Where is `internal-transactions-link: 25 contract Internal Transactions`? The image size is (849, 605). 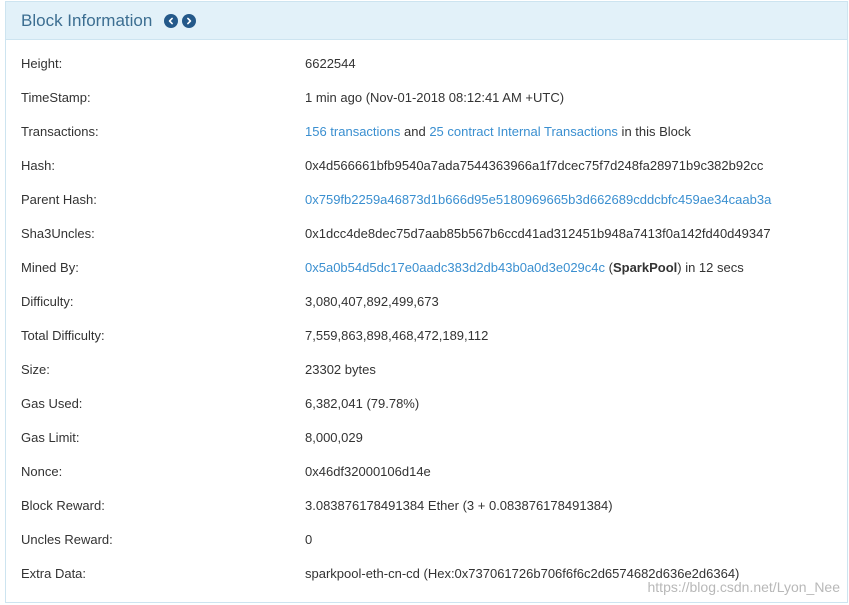 internal-transactions-link: 25 contract Internal Transactions is located at coordinates (523, 131).